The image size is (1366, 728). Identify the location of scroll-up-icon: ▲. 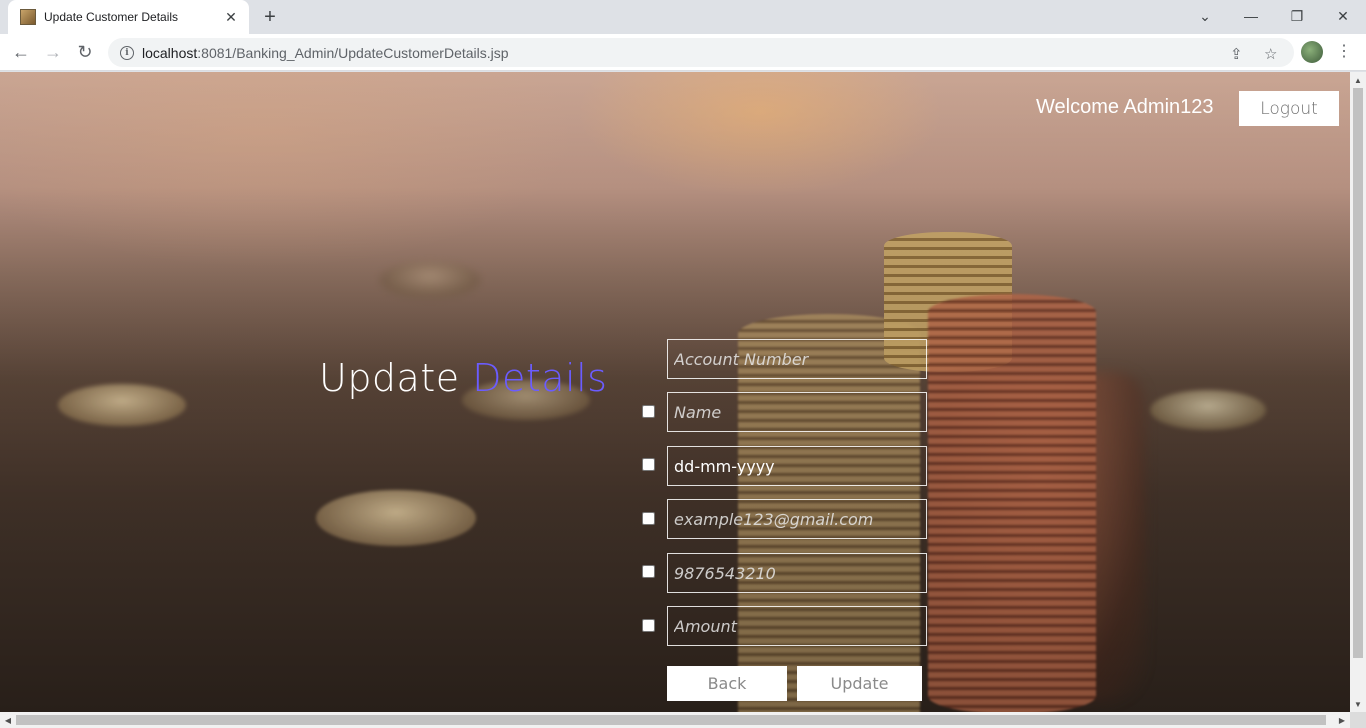
(1358, 80).